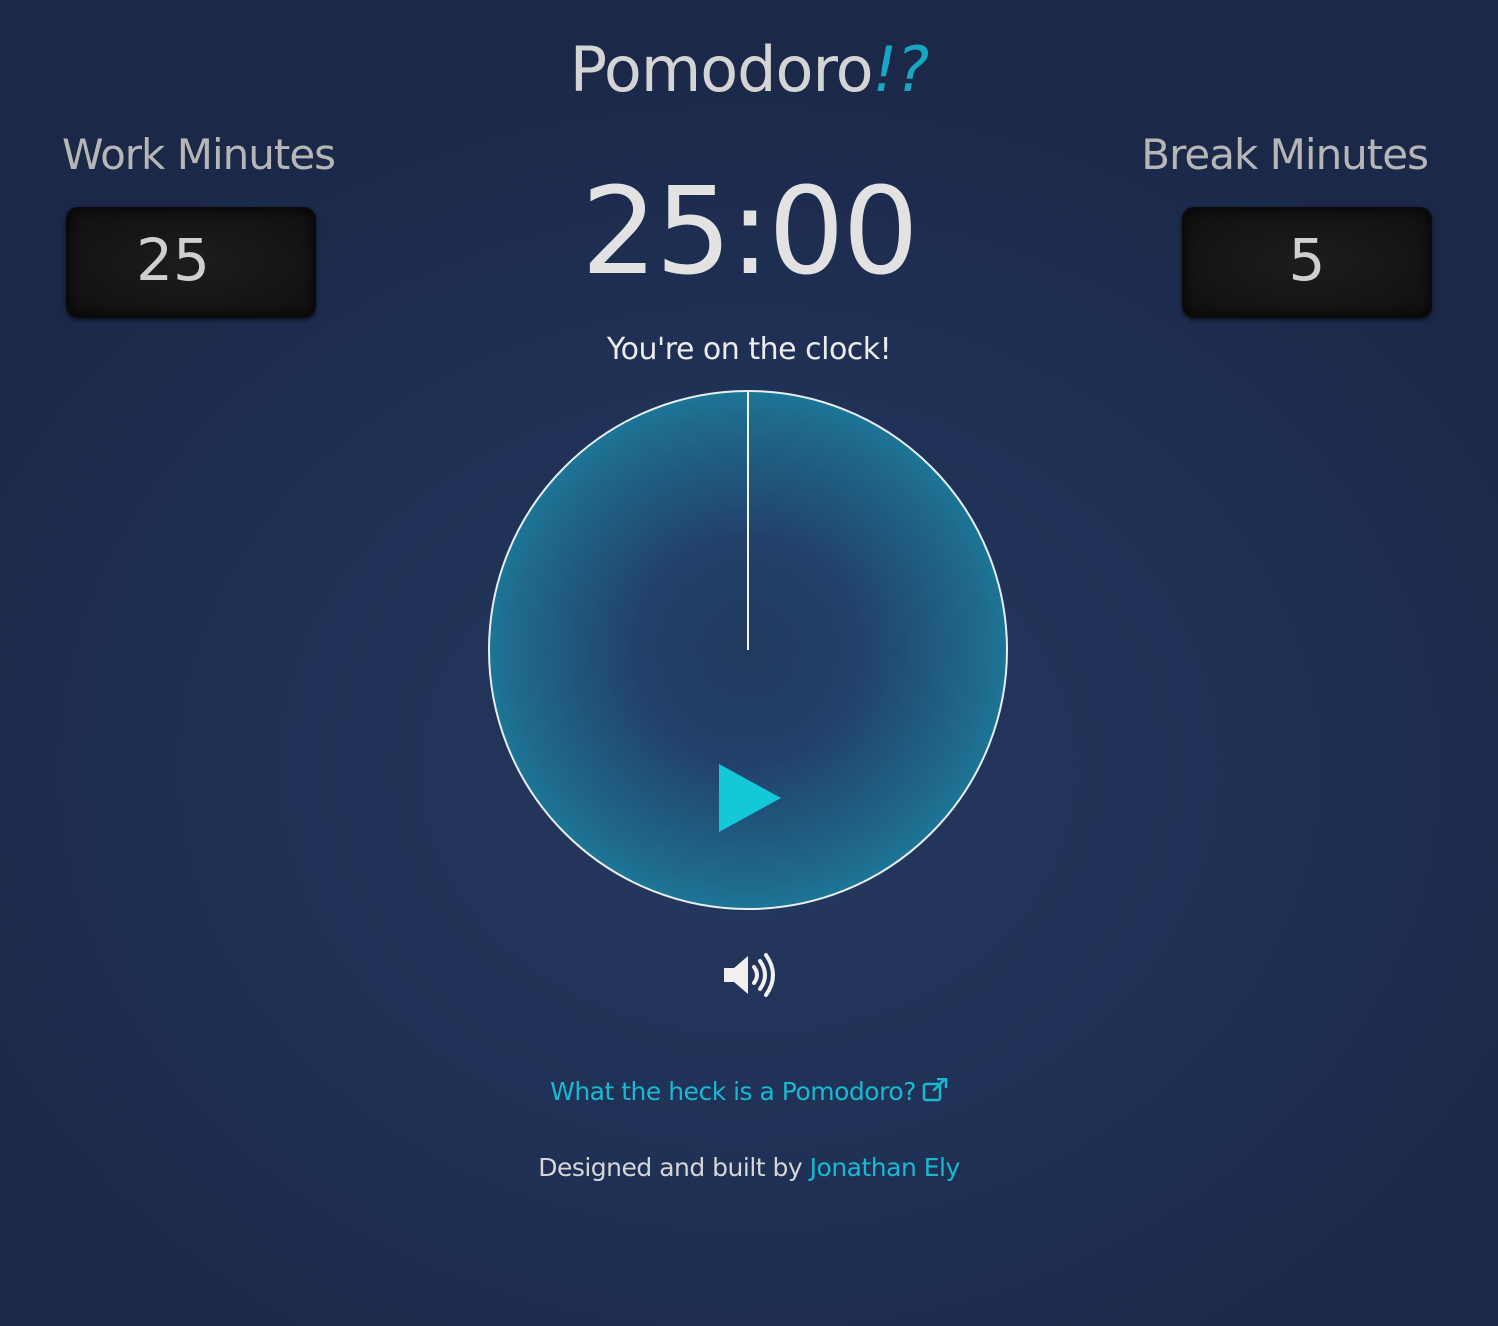 Image resolution: width=1498 pixels, height=1326 pixels. Describe the element at coordinates (750, 798) in the screenshot. I see `play-icon` at that location.